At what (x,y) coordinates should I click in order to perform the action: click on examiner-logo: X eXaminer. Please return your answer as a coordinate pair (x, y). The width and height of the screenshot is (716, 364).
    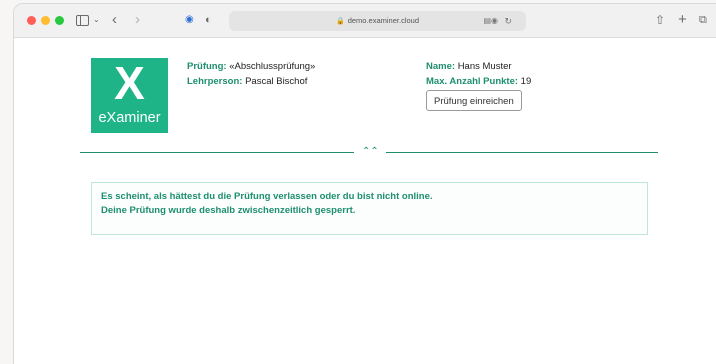
    Looking at the image, I should click on (129, 95).